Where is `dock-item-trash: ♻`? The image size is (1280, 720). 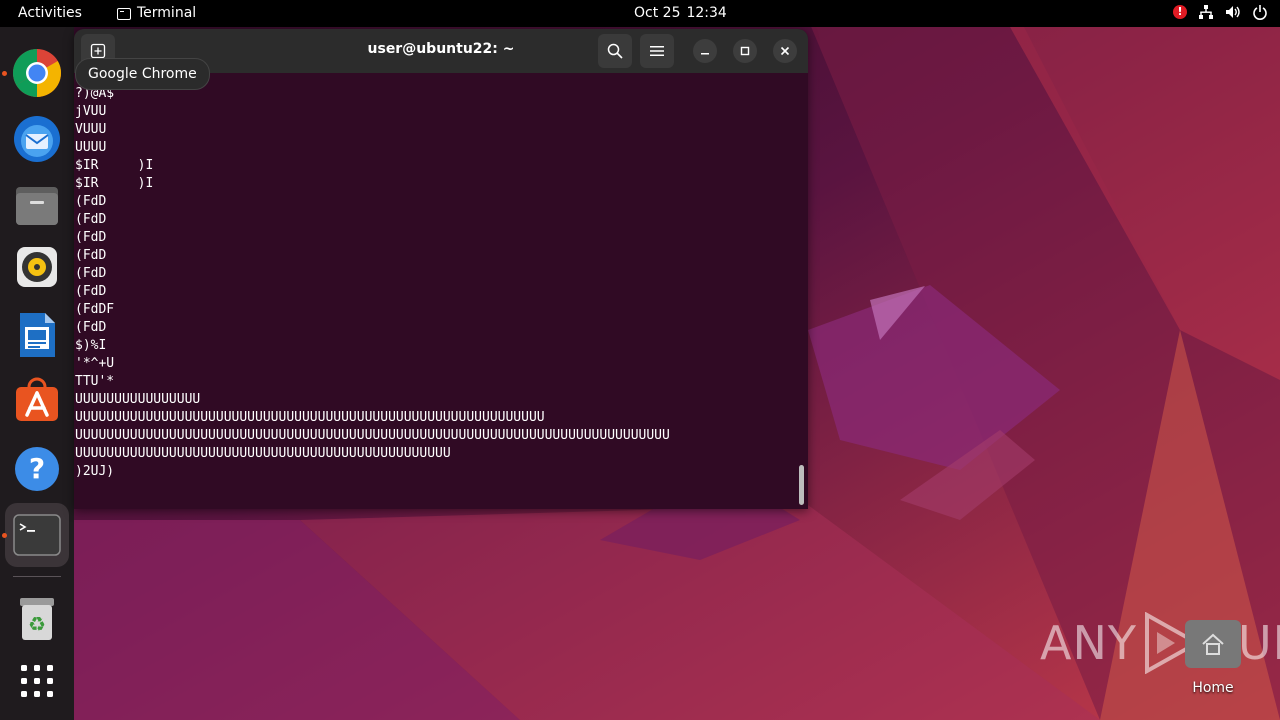
dock-item-trash: ♻ is located at coordinates (37, 619).